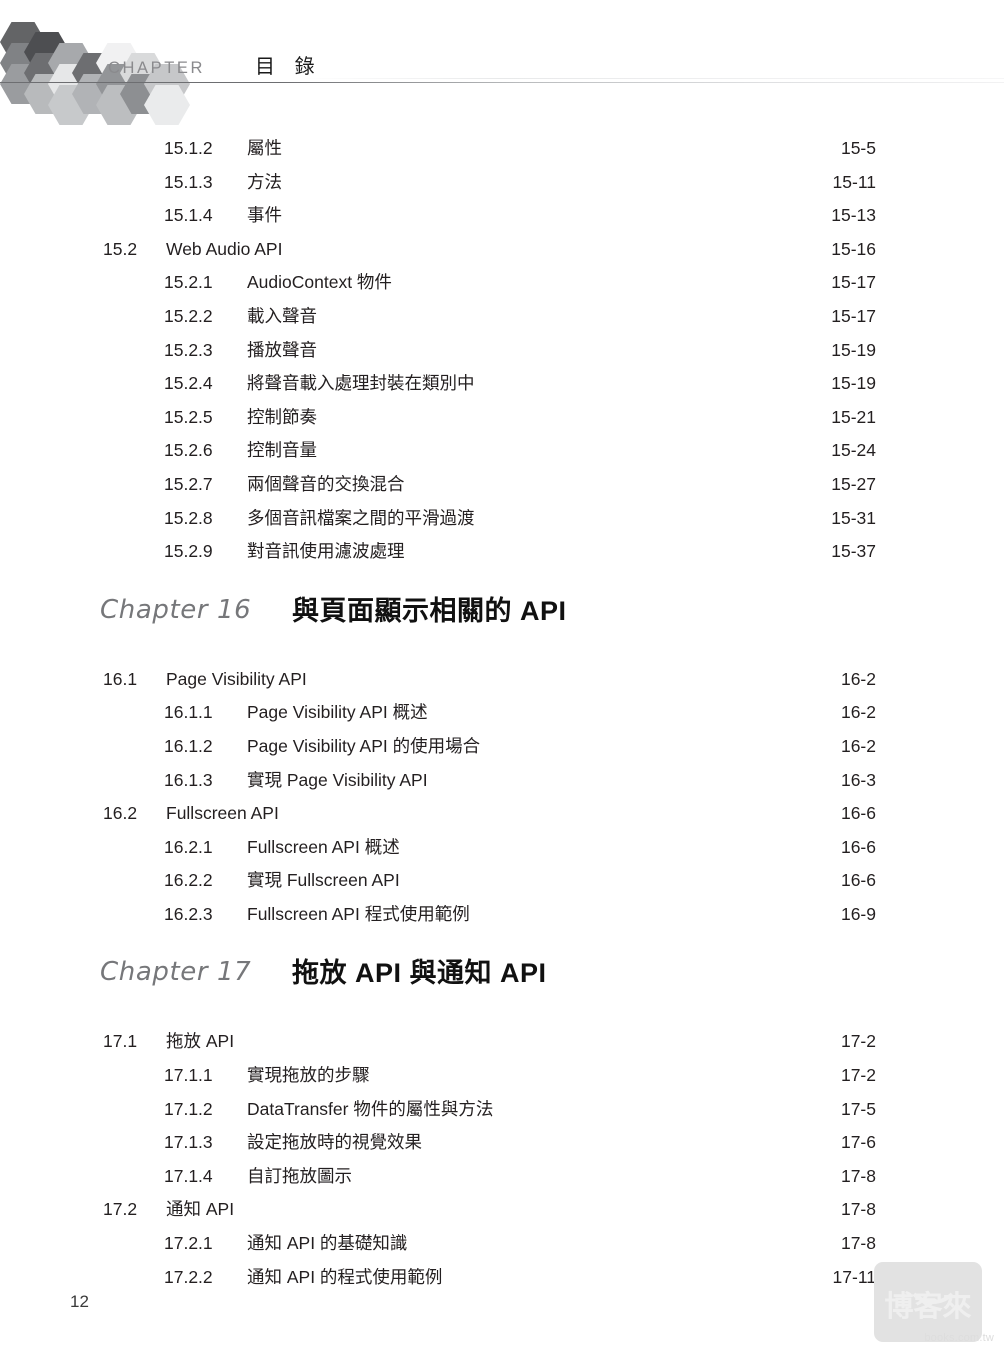 The width and height of the screenshot is (1004, 1358). I want to click on watermark-brand: 博客來, so click(928, 1307).